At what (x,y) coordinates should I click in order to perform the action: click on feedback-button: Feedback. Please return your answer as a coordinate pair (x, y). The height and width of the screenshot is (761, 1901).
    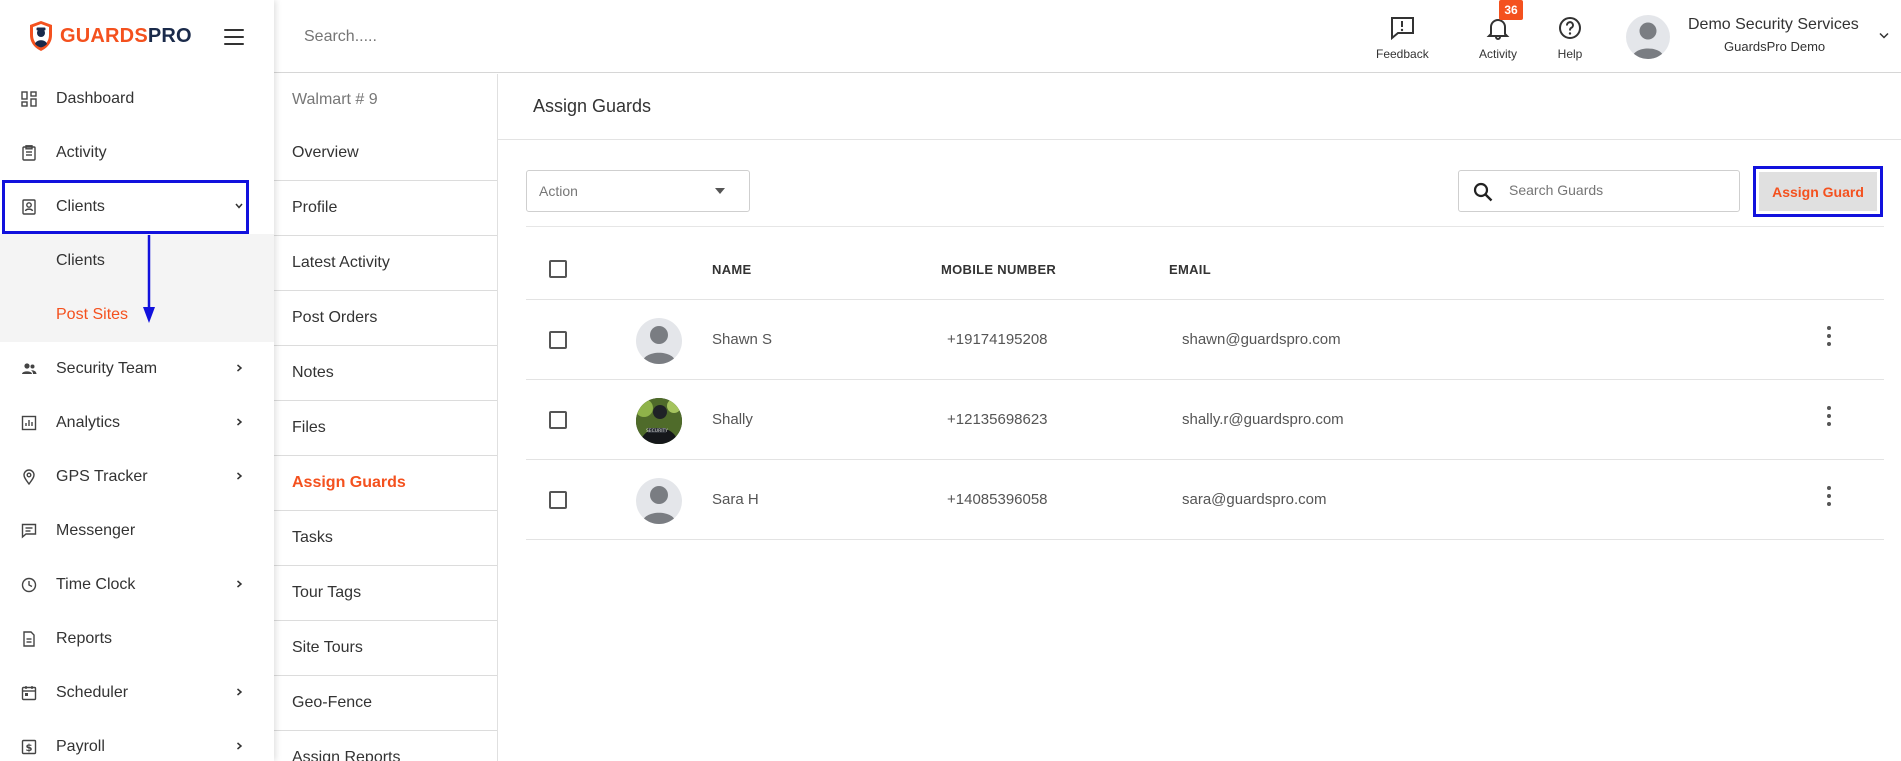
    Looking at the image, I should click on (1402, 38).